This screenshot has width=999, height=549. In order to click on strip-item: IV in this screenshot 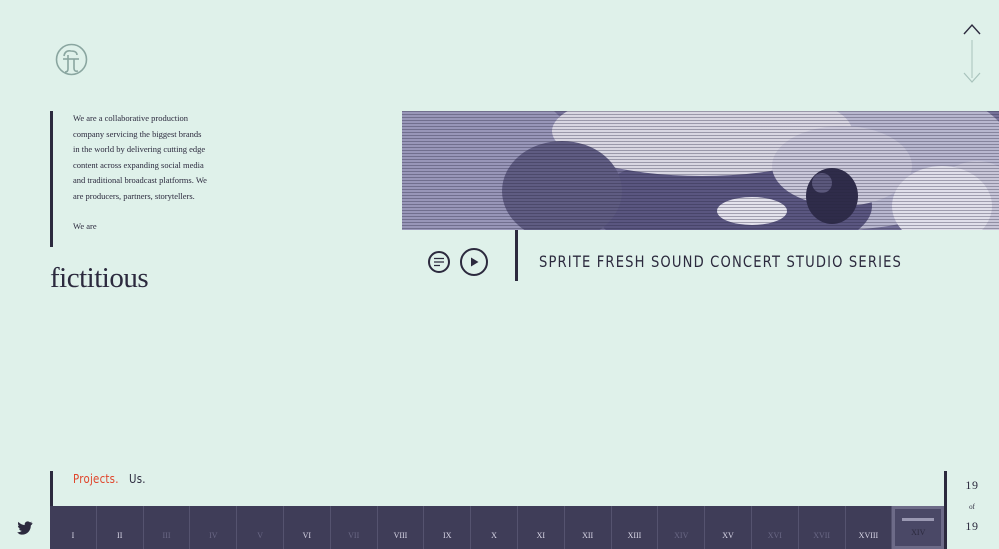, I will do `click(214, 527)`.